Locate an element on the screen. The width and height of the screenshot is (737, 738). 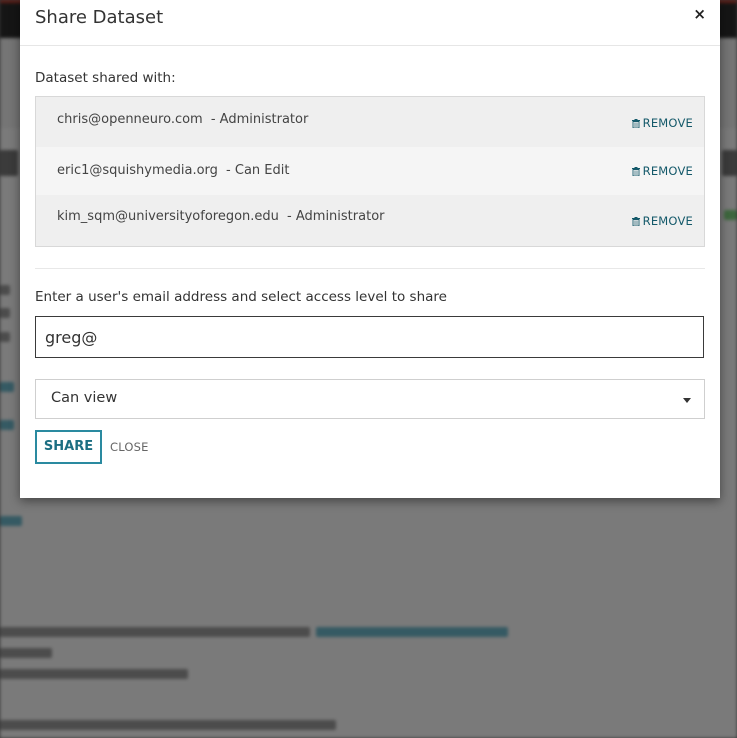
shared-user-email: kim_sqm@universityoforegon.edu is located at coordinates (168, 216).